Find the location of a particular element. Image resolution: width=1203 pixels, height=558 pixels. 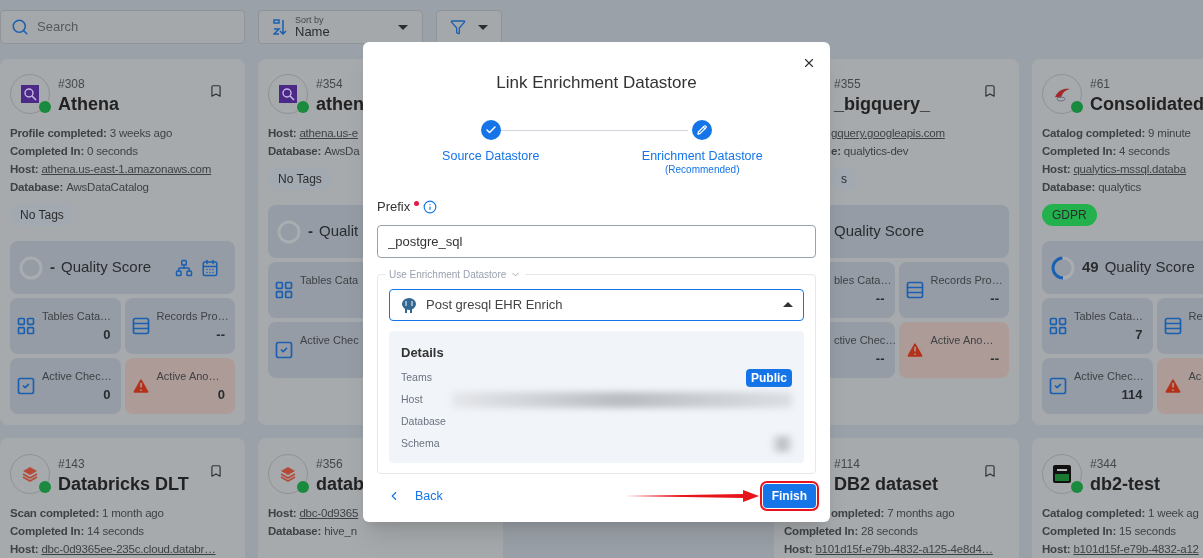

datastore-detail: Completed In: 14 seconds is located at coordinates (77, 531).